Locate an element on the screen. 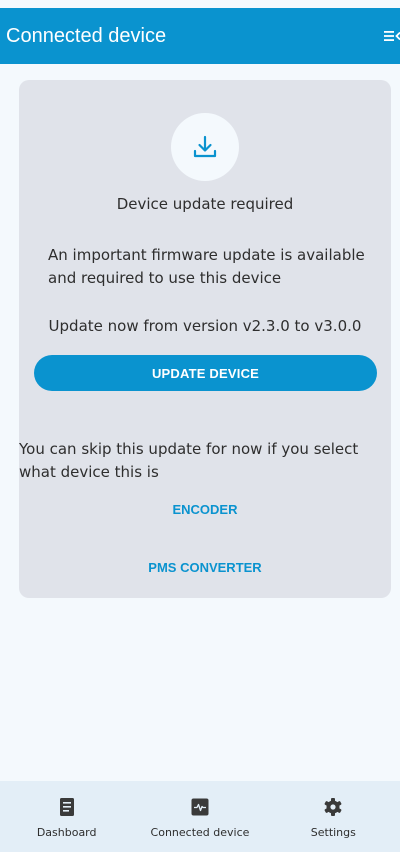  update-title: Device update required is located at coordinates (205, 204).